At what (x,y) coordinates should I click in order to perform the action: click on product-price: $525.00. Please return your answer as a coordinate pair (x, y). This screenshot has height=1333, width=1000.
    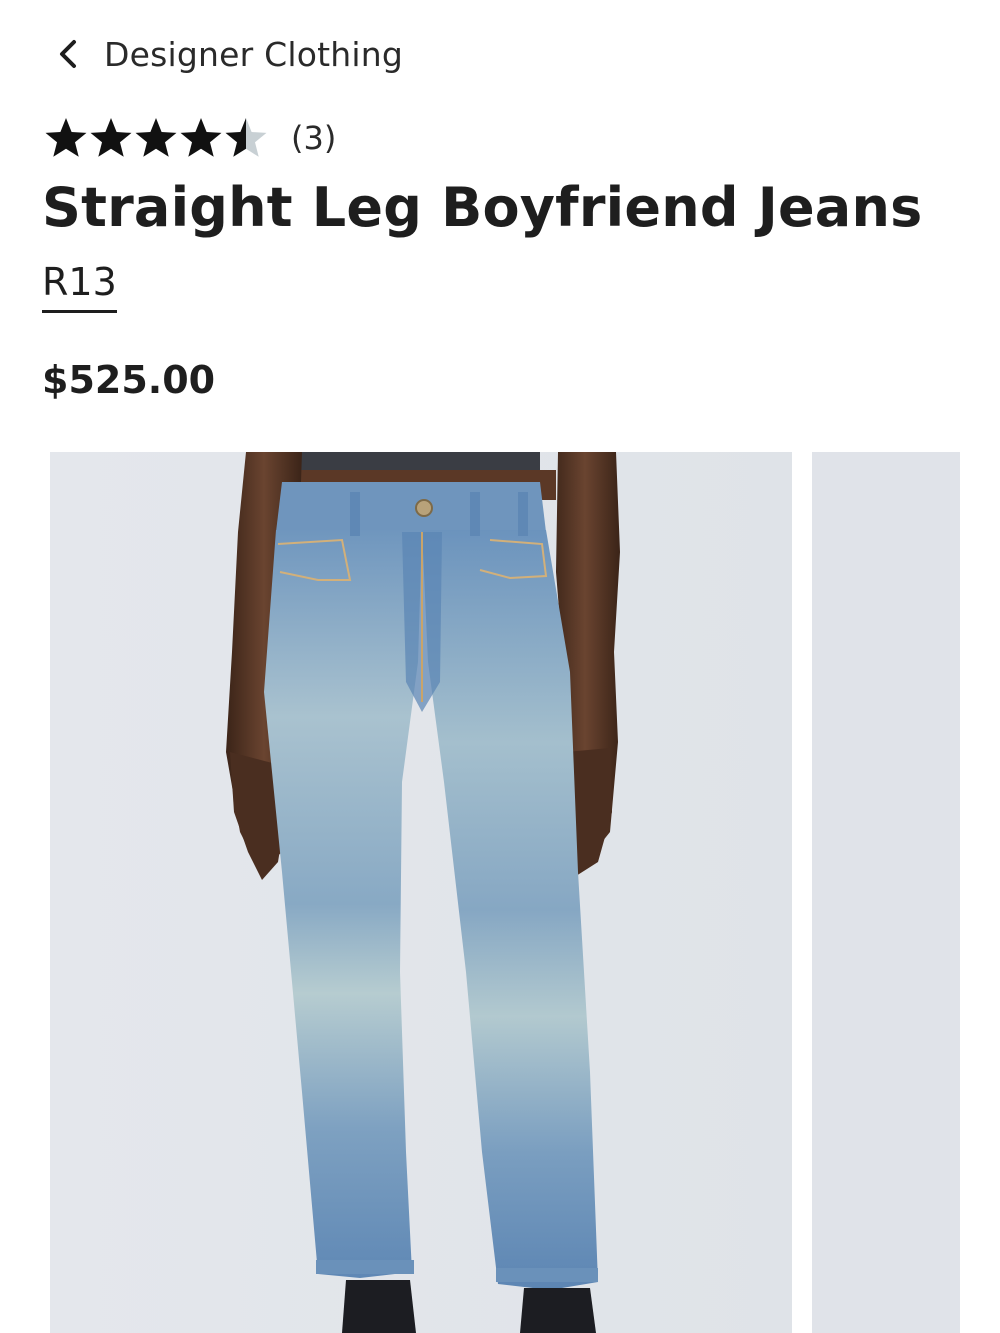
    Looking at the image, I should click on (129, 380).